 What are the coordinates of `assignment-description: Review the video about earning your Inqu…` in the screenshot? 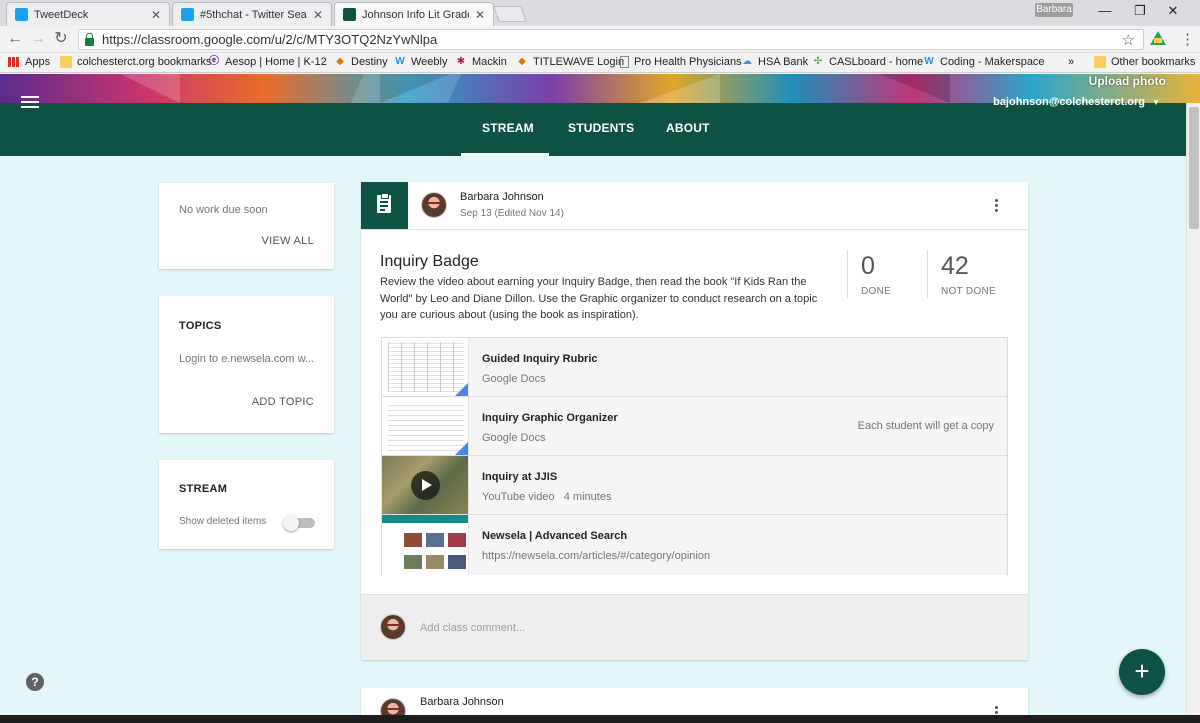 It's located at (599, 298).